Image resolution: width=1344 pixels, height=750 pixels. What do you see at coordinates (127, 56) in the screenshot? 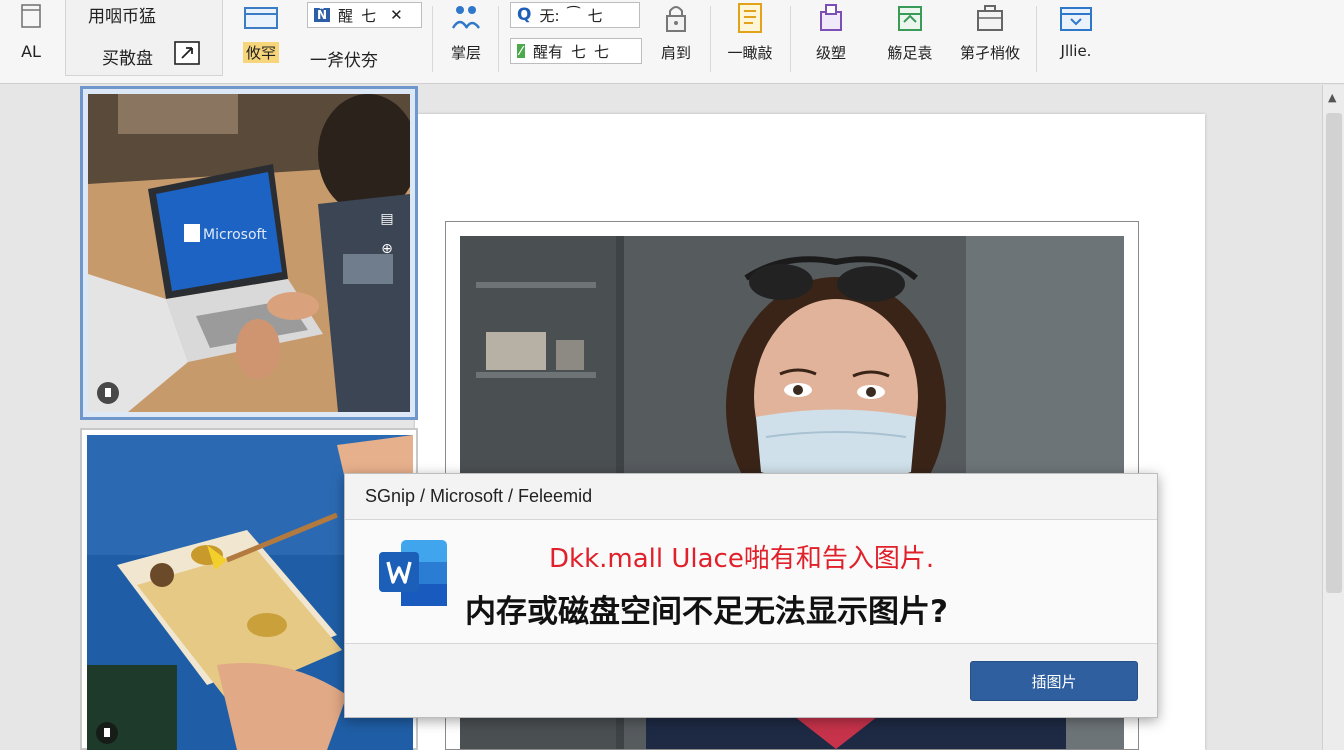
I see `font-group-bottom-label: 买散盘` at bounding box center [127, 56].